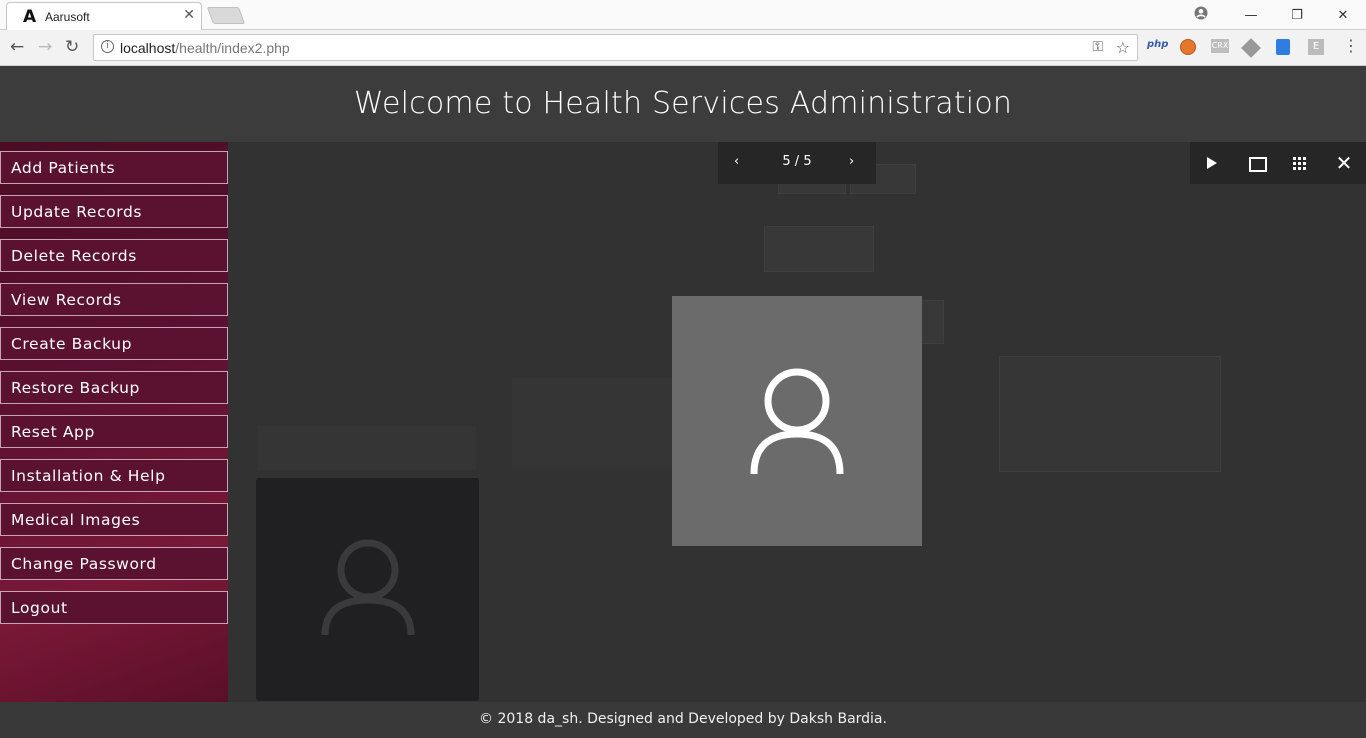 The image size is (1366, 738). Describe the element at coordinates (1251, 48) in the screenshot. I see `cube-extension-icon` at that location.